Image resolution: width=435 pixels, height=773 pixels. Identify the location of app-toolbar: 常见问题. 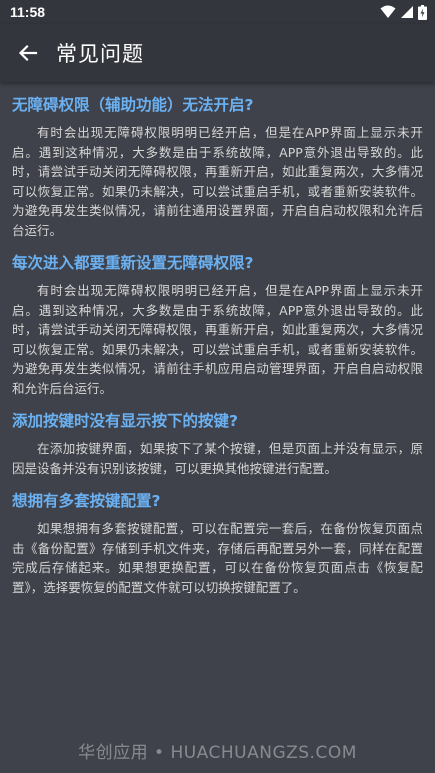
(217, 53).